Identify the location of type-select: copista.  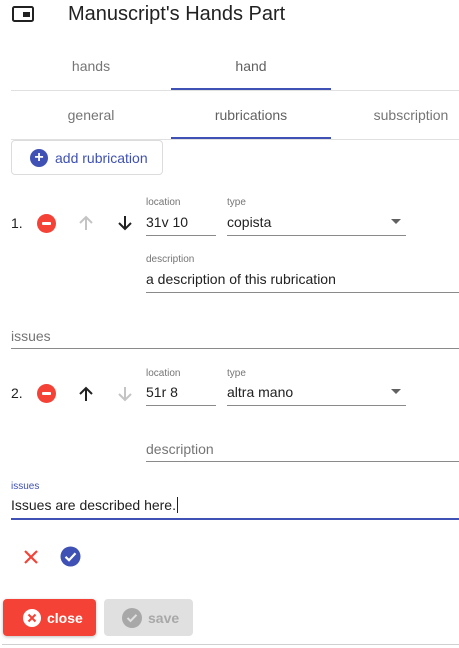
(249, 222).